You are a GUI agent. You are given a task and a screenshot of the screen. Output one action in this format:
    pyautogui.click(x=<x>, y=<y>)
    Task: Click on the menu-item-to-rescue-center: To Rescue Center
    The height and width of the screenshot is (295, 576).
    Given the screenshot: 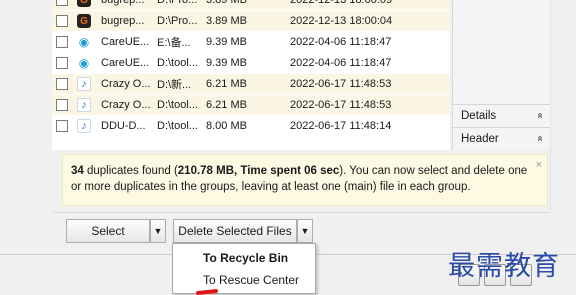 What is the action you would take?
    pyautogui.click(x=244, y=280)
    